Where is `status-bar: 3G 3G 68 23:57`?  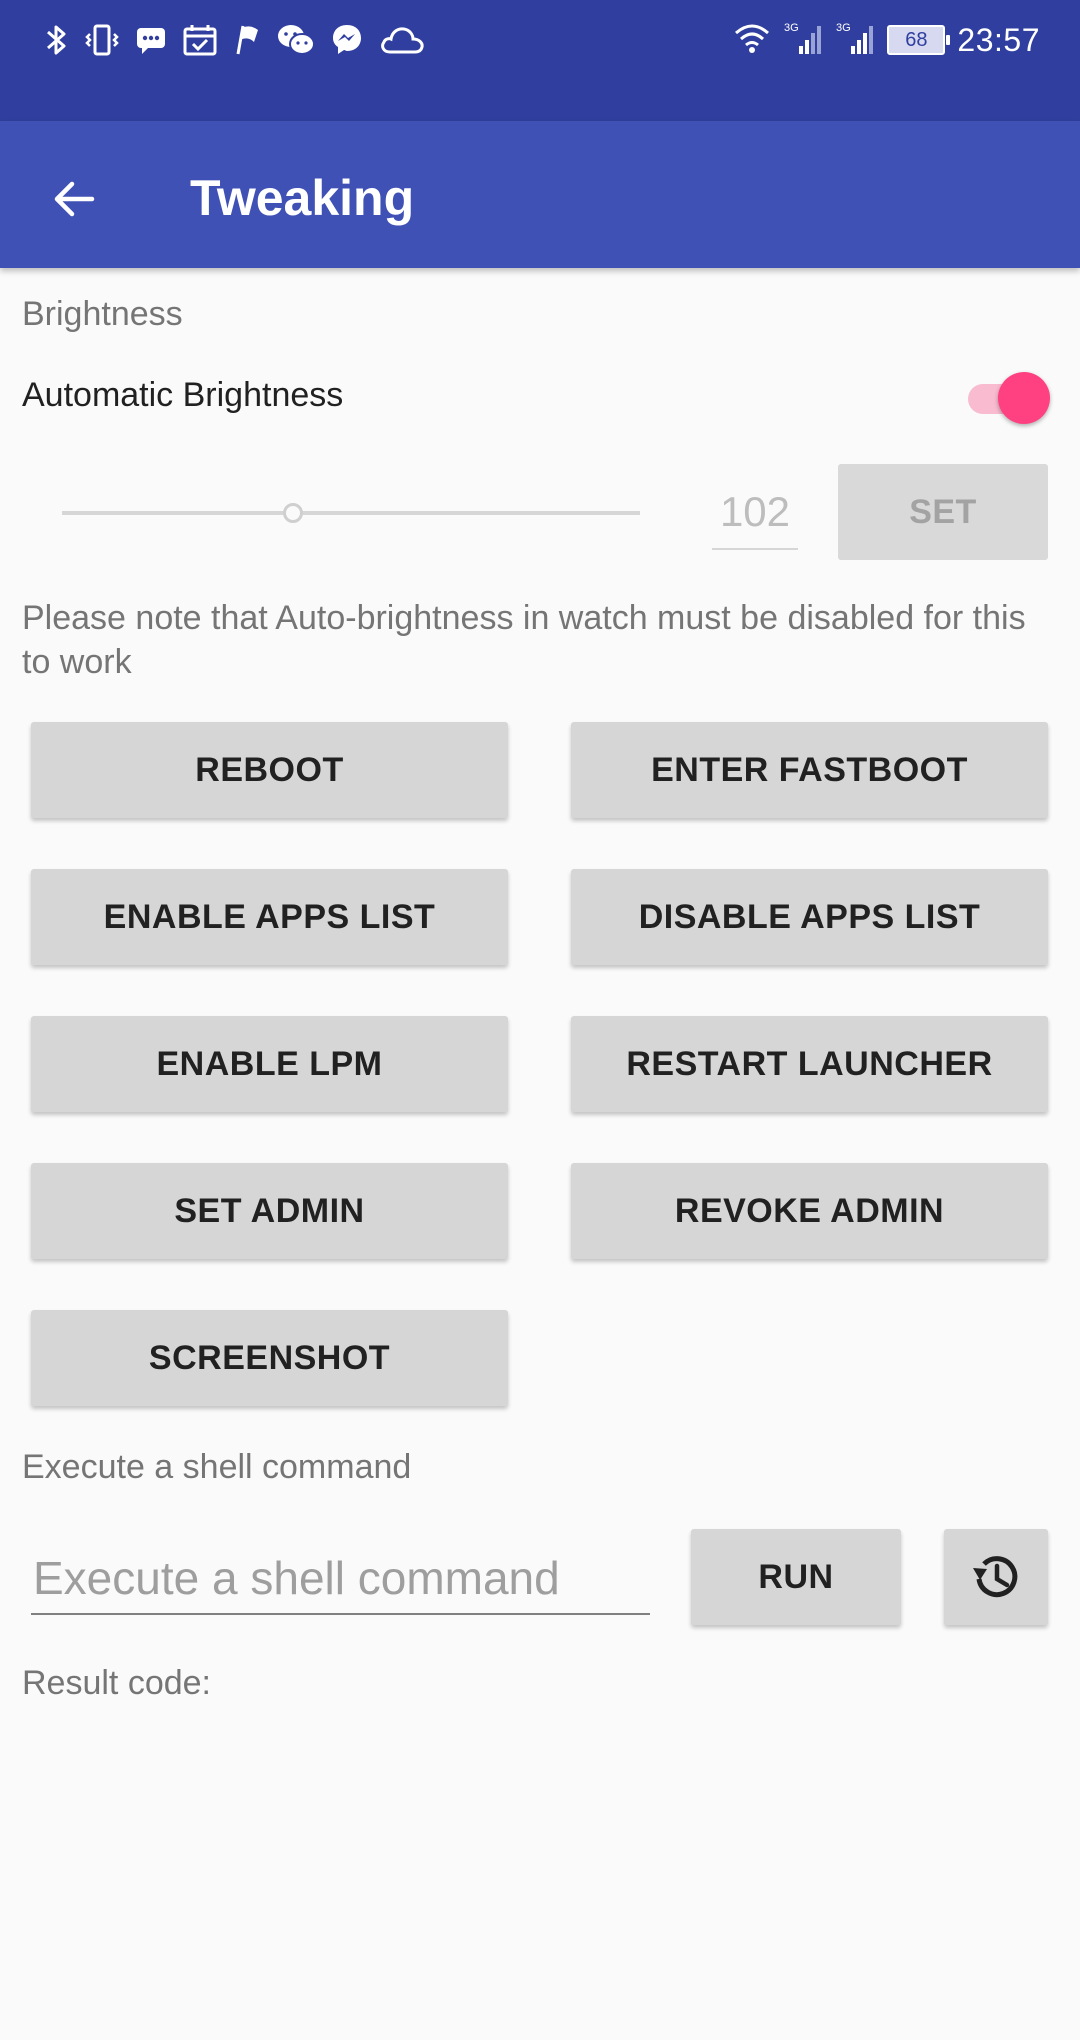
status-bar: 3G 3G 68 23:57 is located at coordinates (540, 60).